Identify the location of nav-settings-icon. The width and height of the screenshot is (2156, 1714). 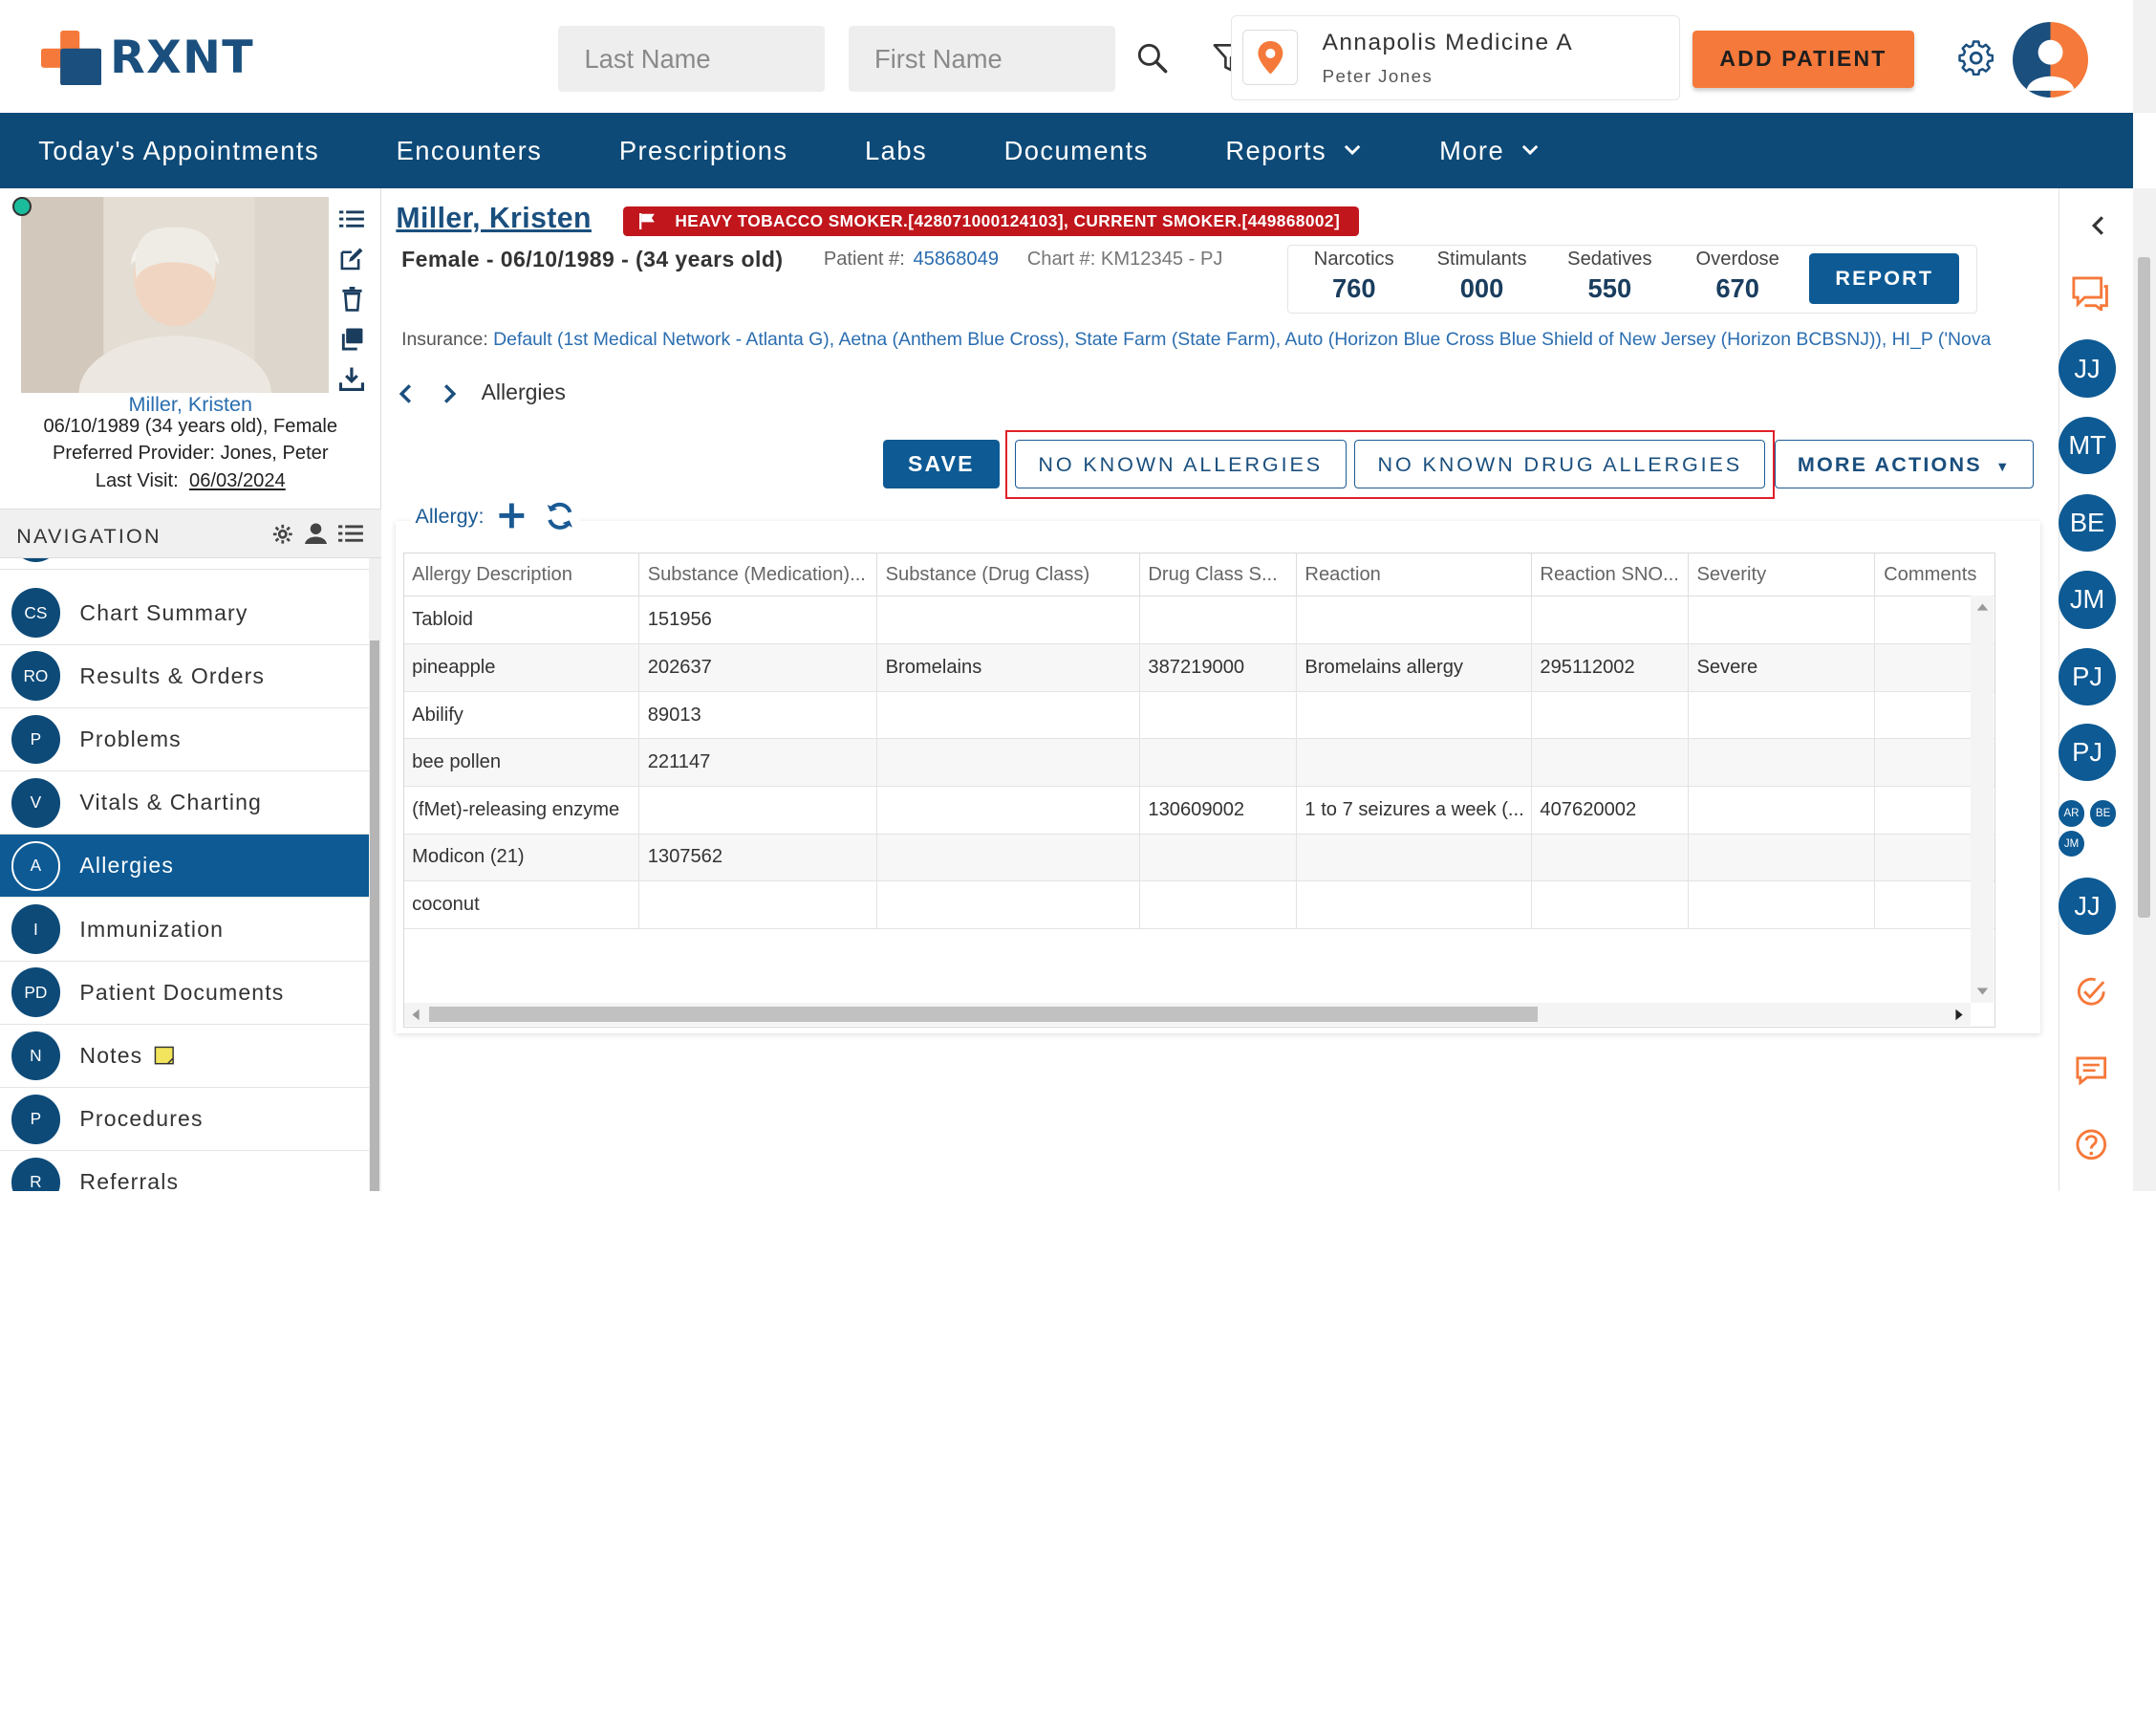
(282, 534).